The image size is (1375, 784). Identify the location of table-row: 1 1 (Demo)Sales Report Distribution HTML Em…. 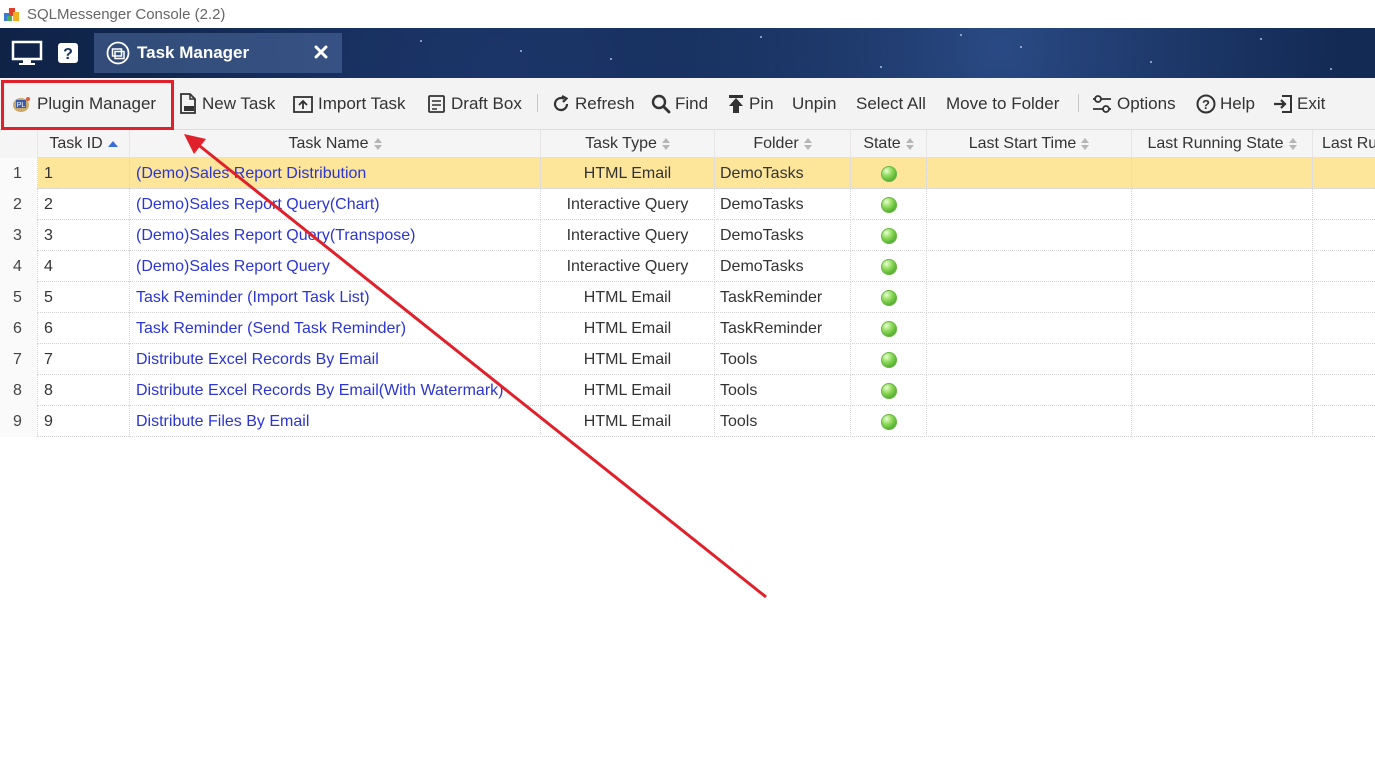
(687, 173).